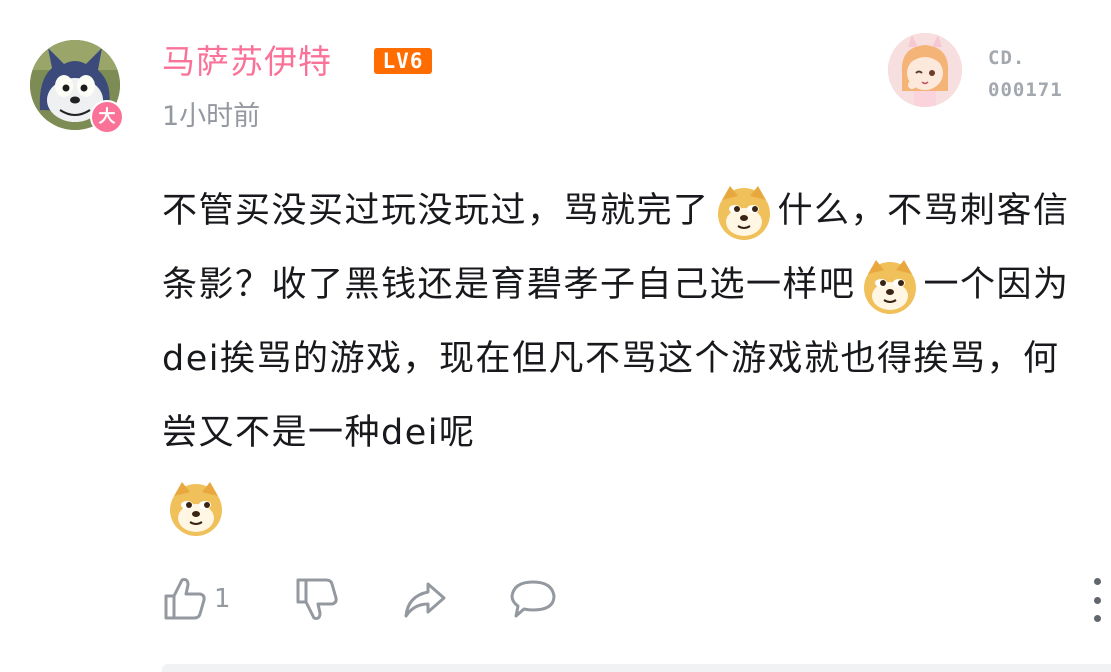 This screenshot has width=1111, height=672. What do you see at coordinates (403, 61) in the screenshot?
I see `level-badge: LV6` at bounding box center [403, 61].